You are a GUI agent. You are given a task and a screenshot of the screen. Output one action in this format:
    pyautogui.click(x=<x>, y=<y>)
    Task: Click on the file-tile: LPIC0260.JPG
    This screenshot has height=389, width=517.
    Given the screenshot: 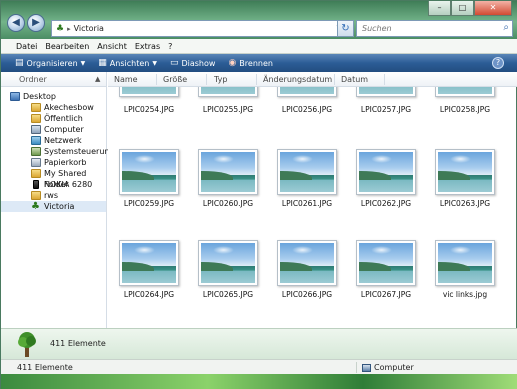 What is the action you would take?
    pyautogui.click(x=228, y=179)
    